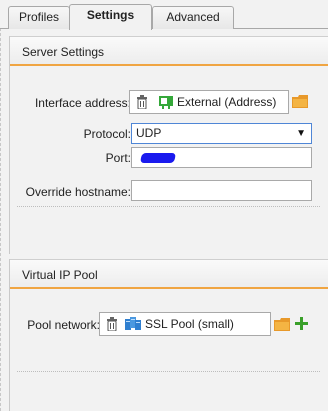 The width and height of the screenshot is (328, 411). What do you see at coordinates (78, 192) in the screenshot?
I see `override-hostname-label: Override hostname:` at bounding box center [78, 192].